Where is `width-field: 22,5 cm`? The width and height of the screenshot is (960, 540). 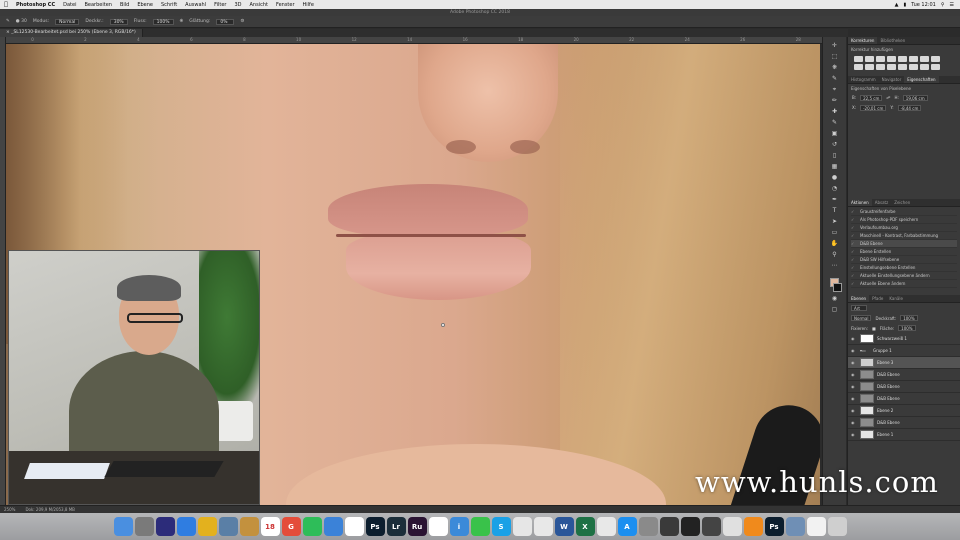
width-field: 22,5 cm is located at coordinates (871, 98).